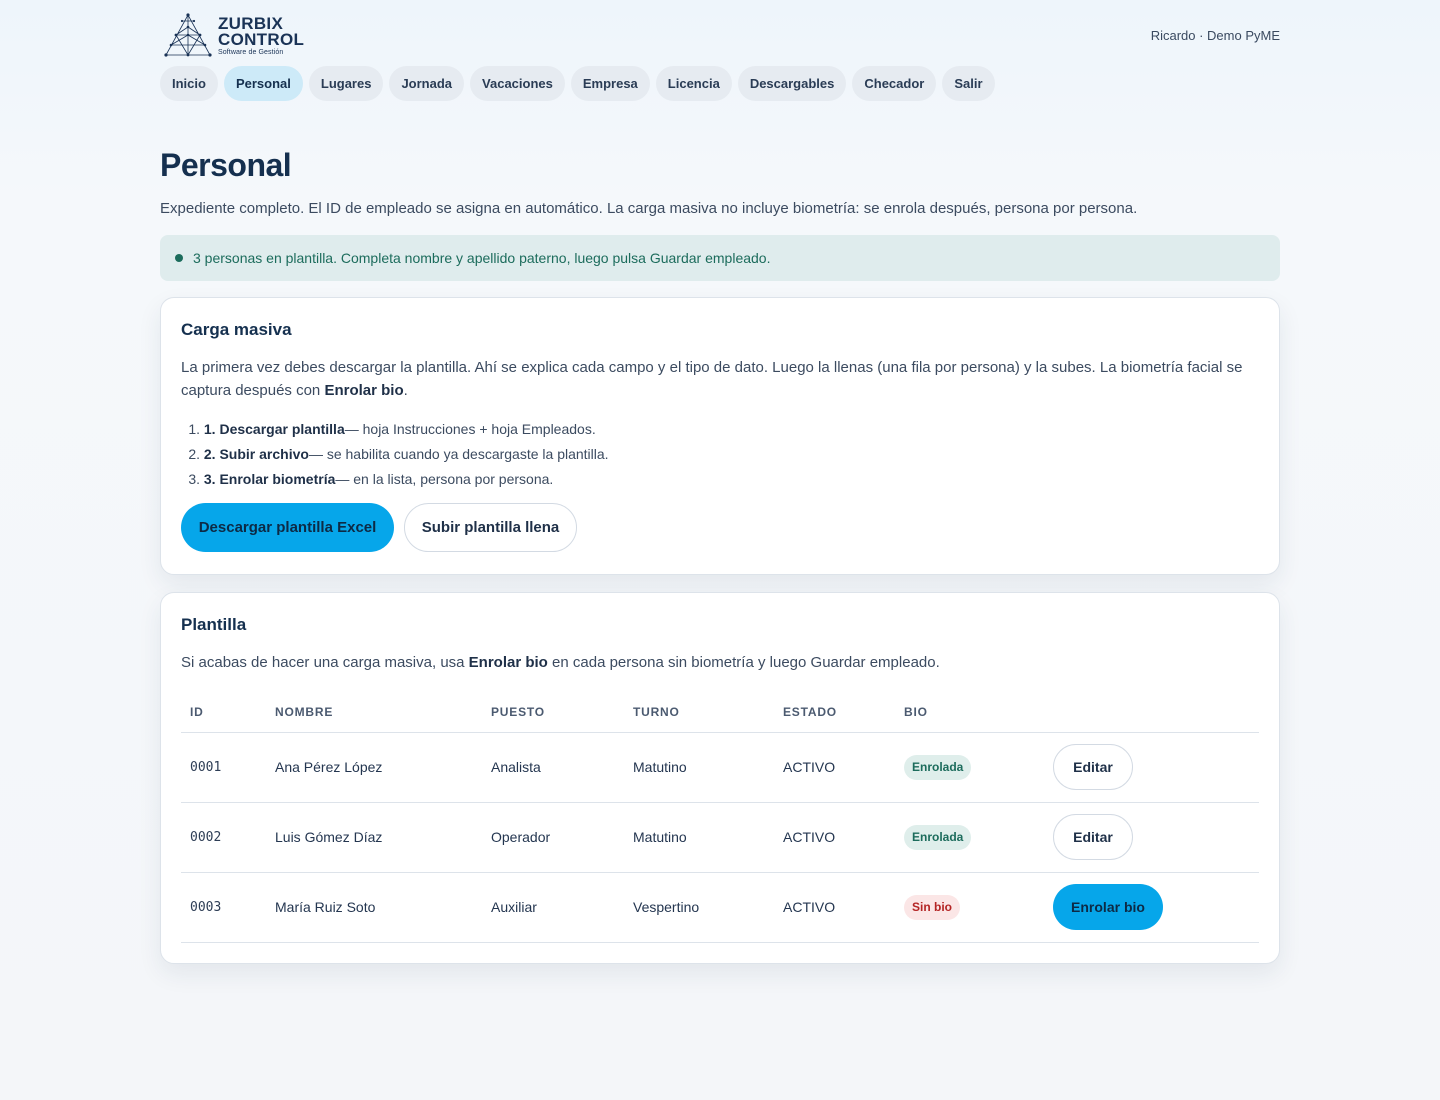 The height and width of the screenshot is (1100, 1440). Describe the element at coordinates (699, 907) in the screenshot. I see `cell-shift: Vespertino` at that location.